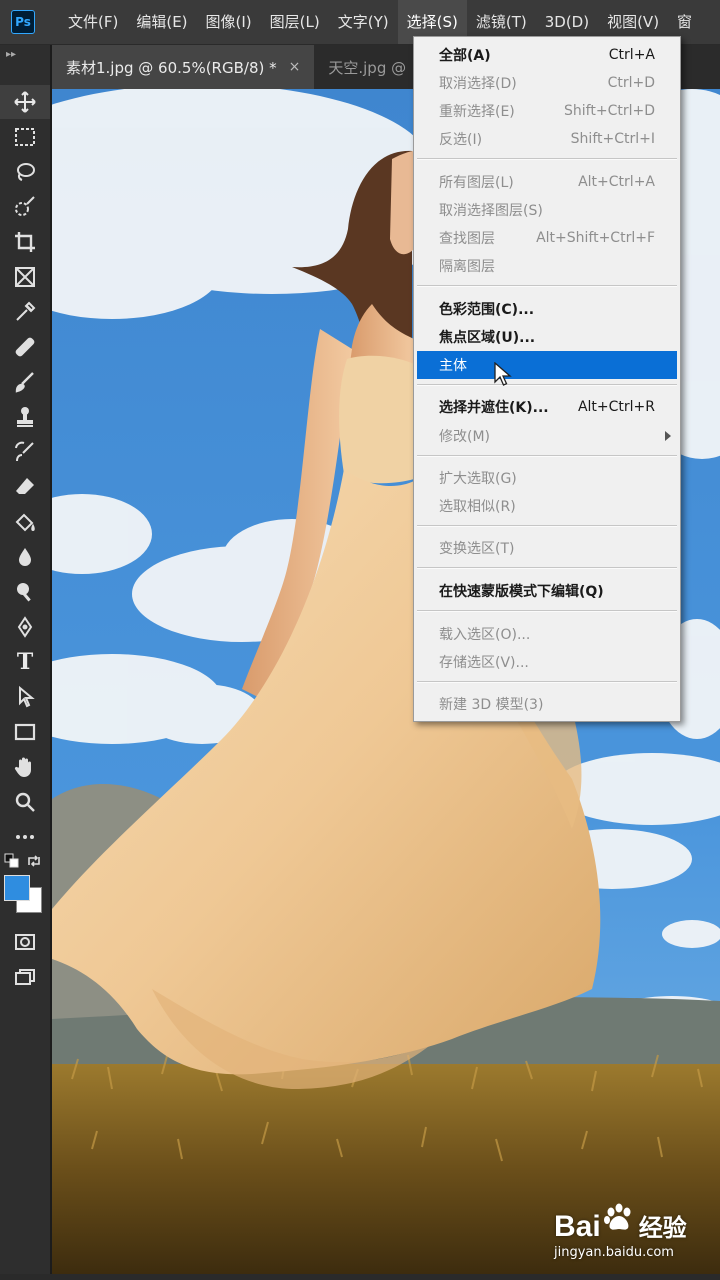 This screenshot has height=1280, width=720. Describe the element at coordinates (25, 312) in the screenshot. I see `eyedropper-icon` at that location.